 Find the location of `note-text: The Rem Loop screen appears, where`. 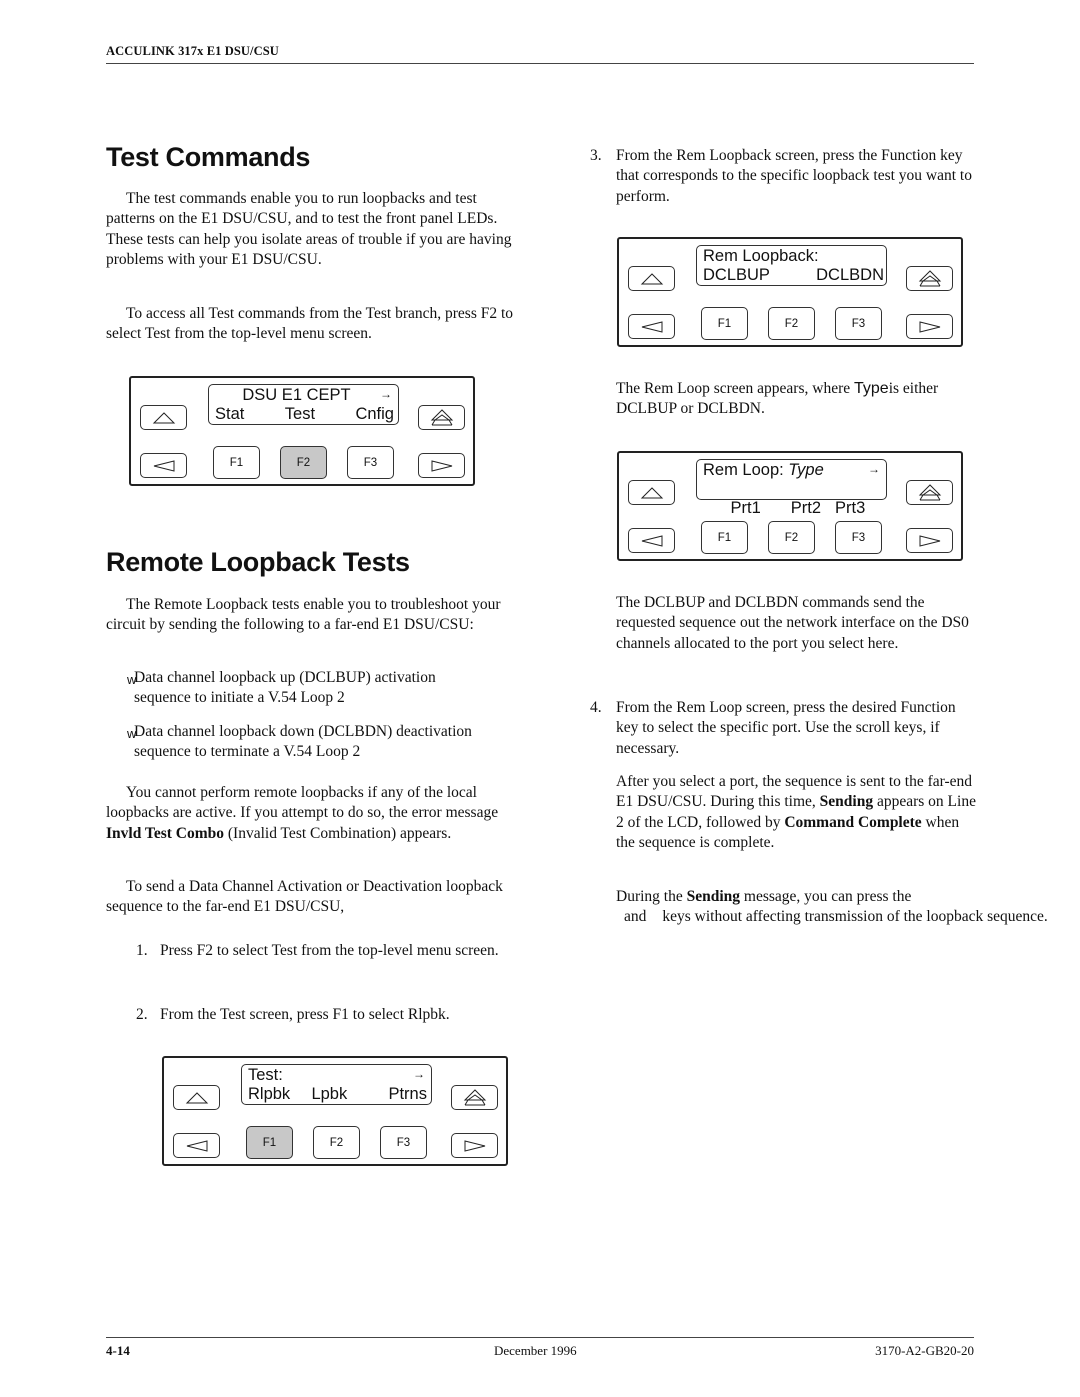

note-text: The Rem Loop screen appears, where is located at coordinates (735, 388).